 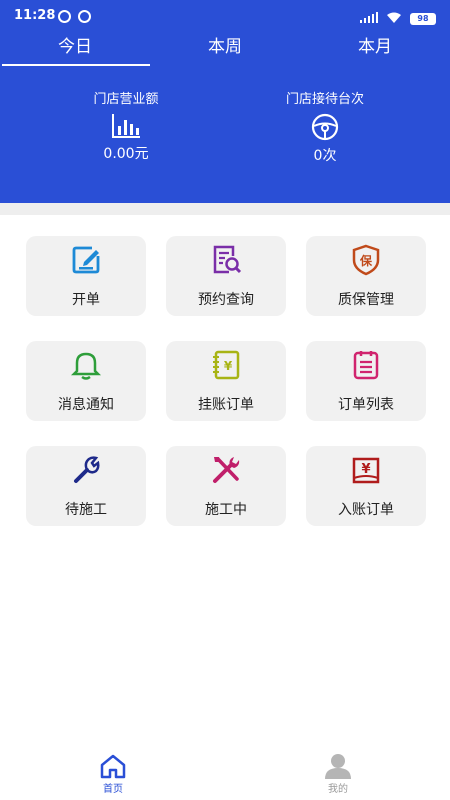 I want to click on menu-credit-orders: ¥ 挂账订单, so click(x=226, y=381).